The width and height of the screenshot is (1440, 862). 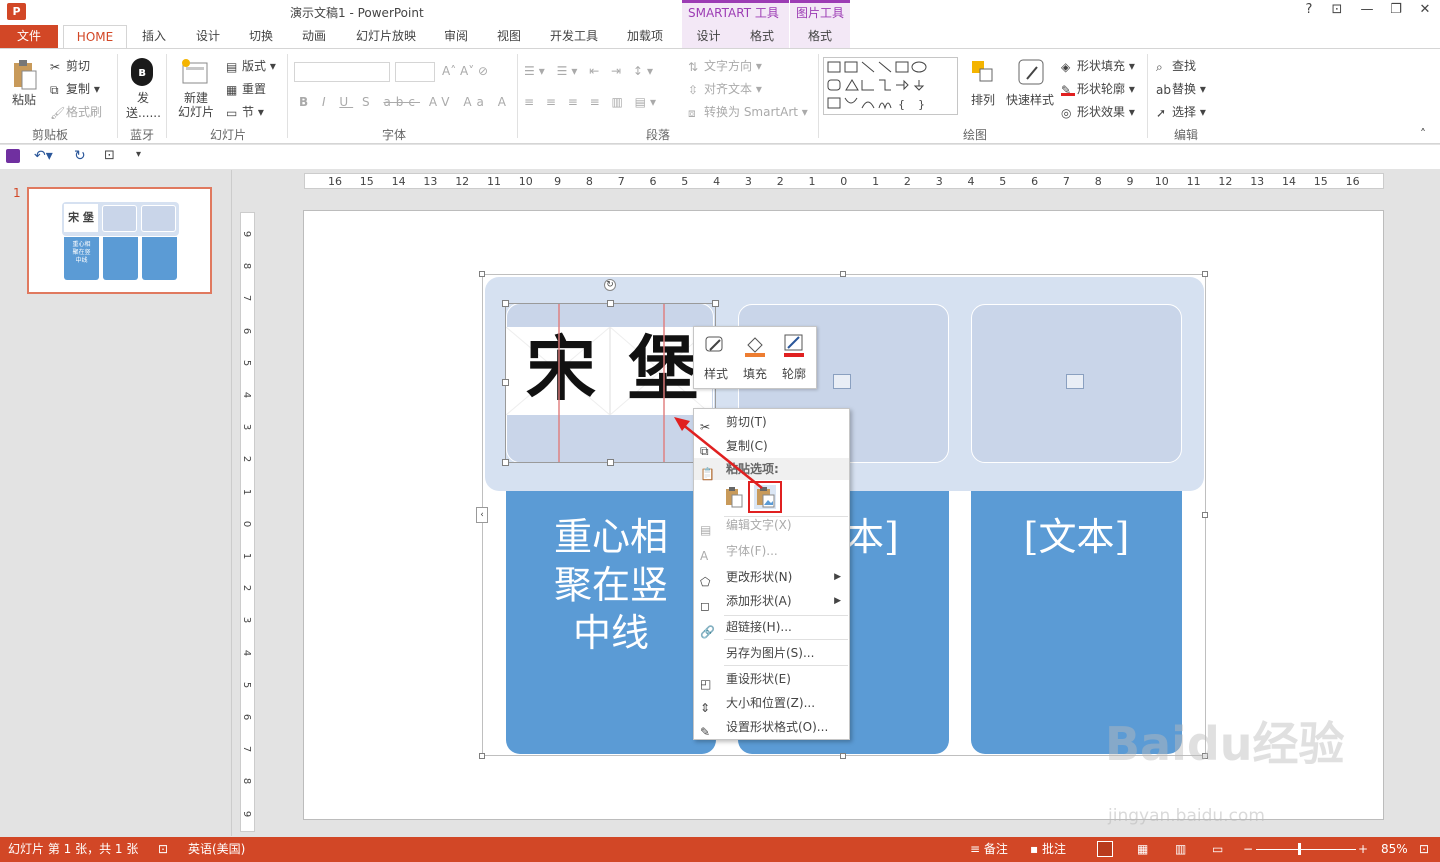 What do you see at coordinates (989, 849) in the screenshot?
I see `notes-button: ≡ 备注` at bounding box center [989, 849].